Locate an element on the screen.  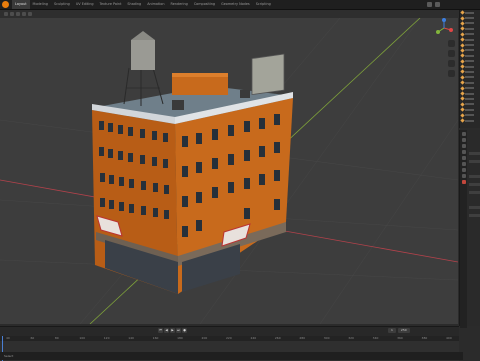
add-menu-icon is located at coordinates (24, 14).